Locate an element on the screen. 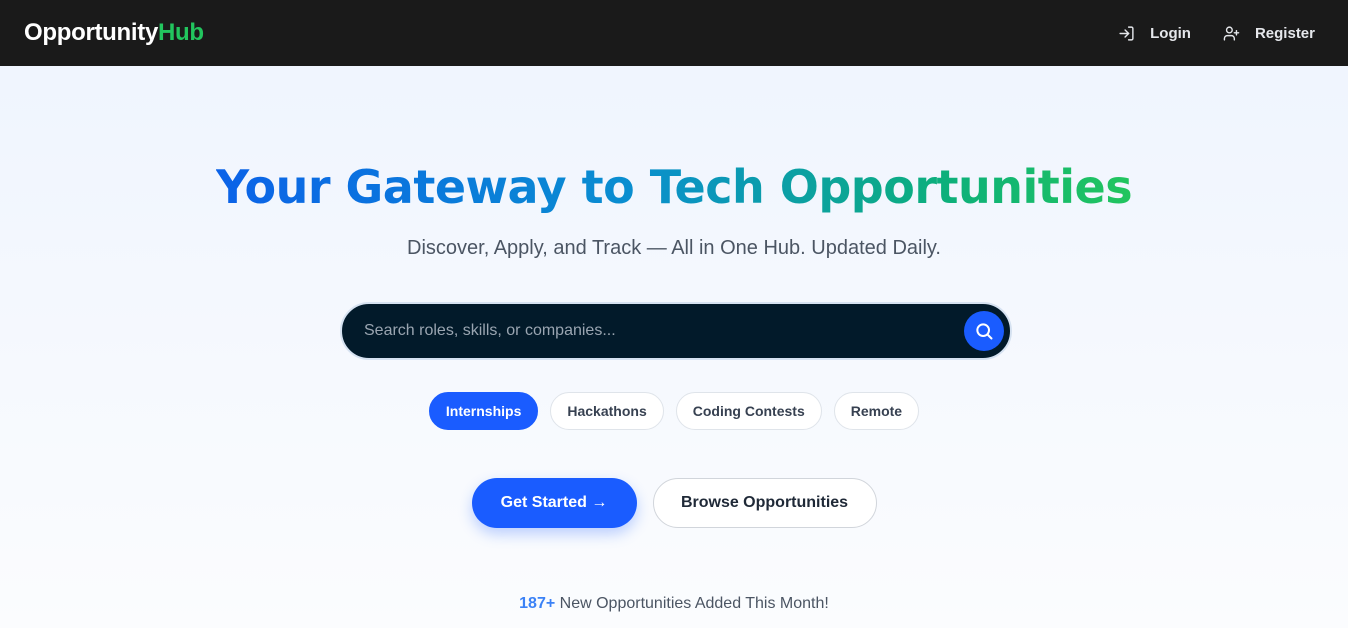  brand-accent: Hub is located at coordinates (181, 32).